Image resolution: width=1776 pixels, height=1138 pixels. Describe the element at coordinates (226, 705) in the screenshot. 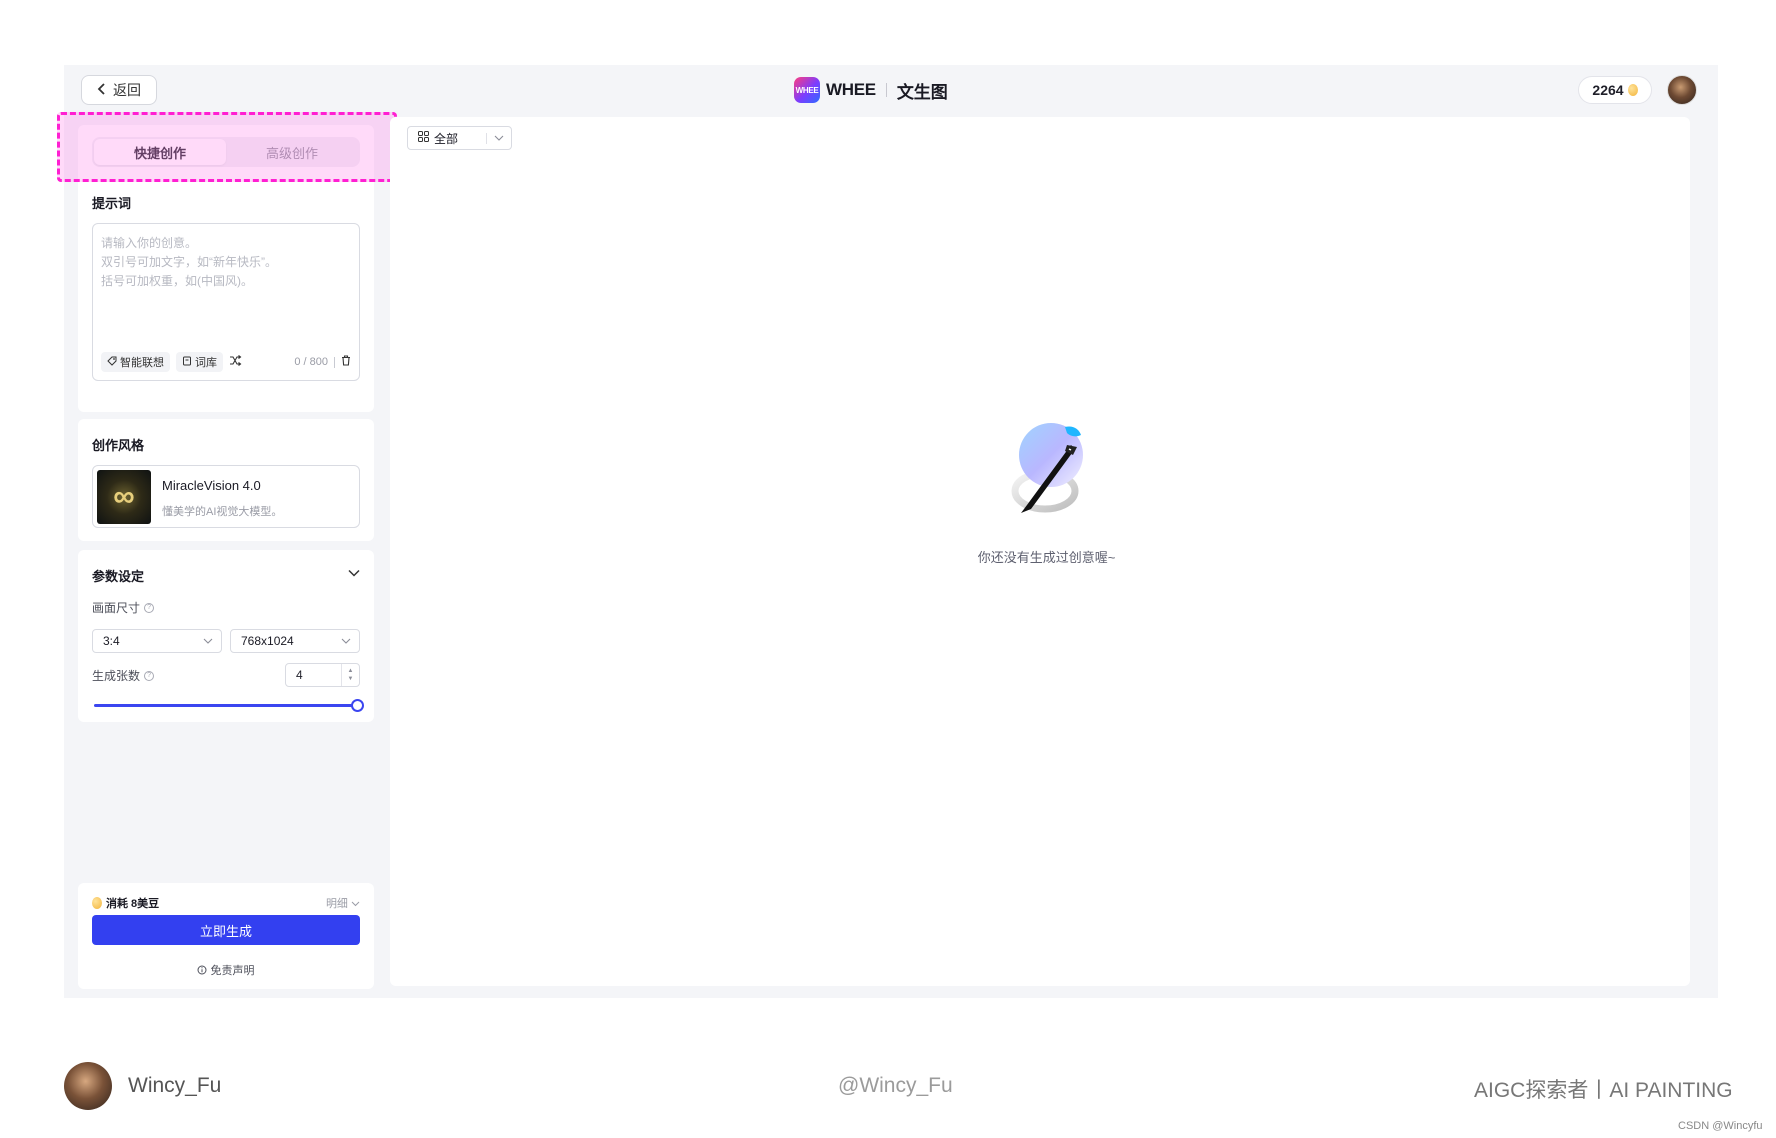

I see `count-slider-track` at that location.